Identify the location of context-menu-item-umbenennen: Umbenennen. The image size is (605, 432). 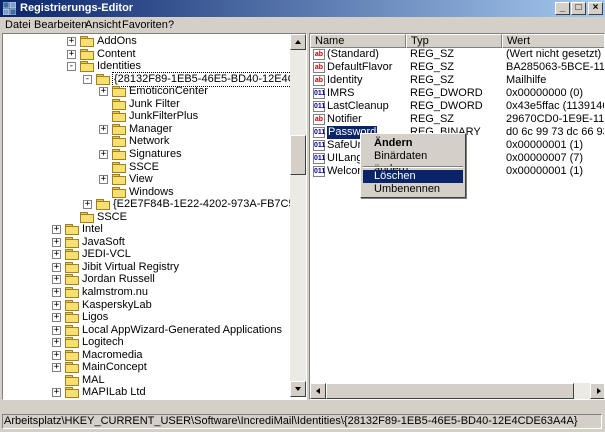
(413, 189).